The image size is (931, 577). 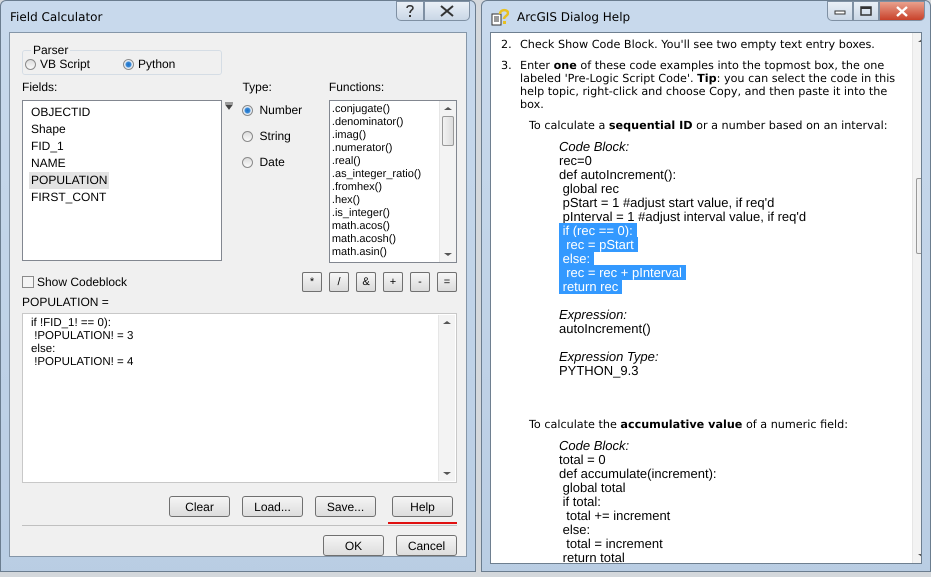 I want to click on field-item: FIRST_CONT, so click(x=68, y=197).